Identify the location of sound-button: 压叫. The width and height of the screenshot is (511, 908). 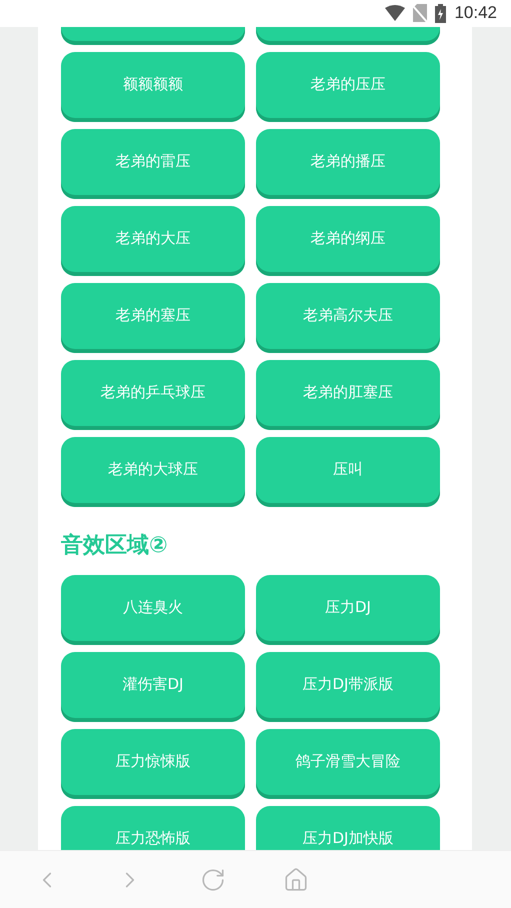
(348, 471).